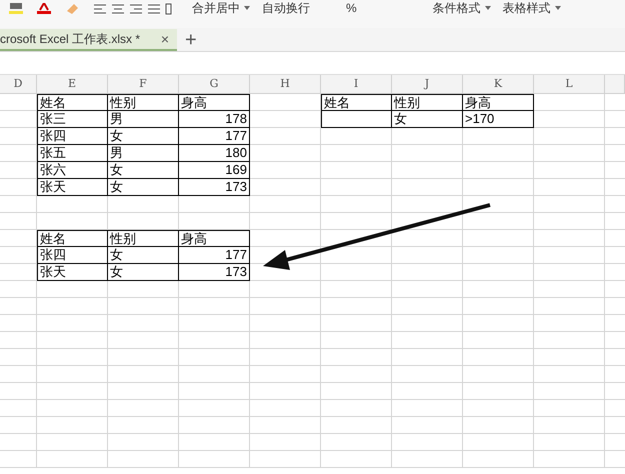  What do you see at coordinates (356, 84) in the screenshot?
I see `column-header: I` at bounding box center [356, 84].